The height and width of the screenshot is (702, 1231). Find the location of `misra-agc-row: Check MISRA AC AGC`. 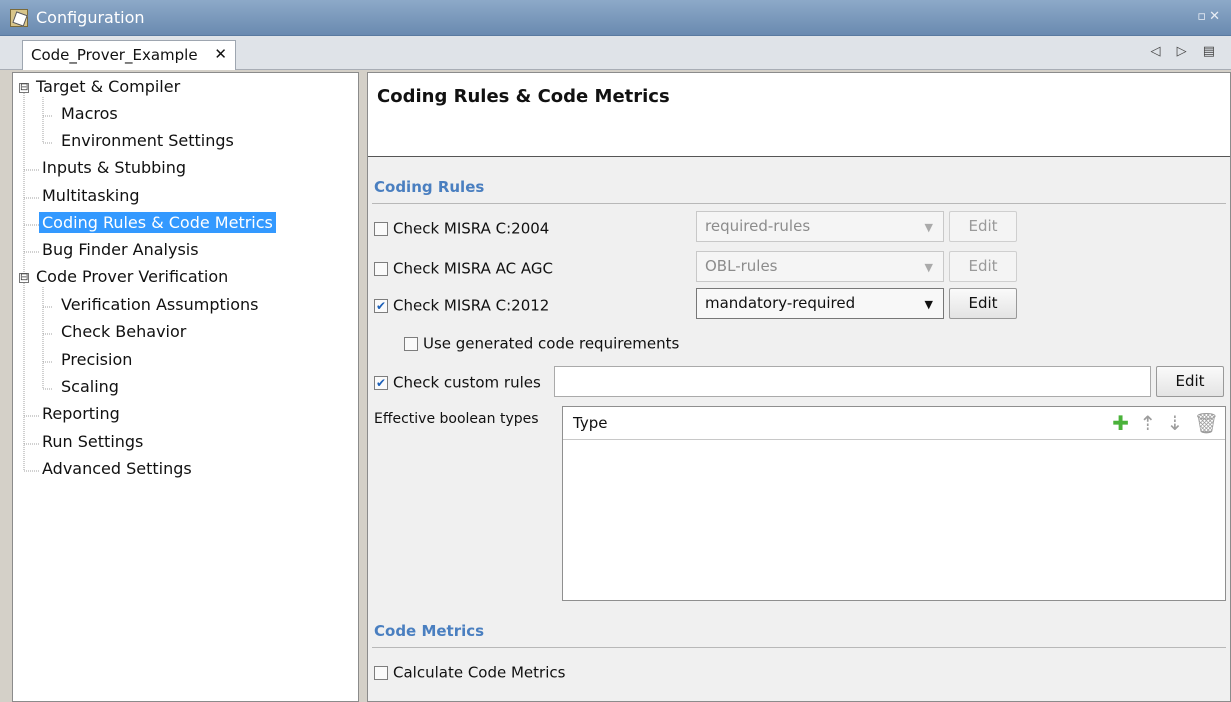

misra-agc-row: Check MISRA AC AGC is located at coordinates (463, 268).